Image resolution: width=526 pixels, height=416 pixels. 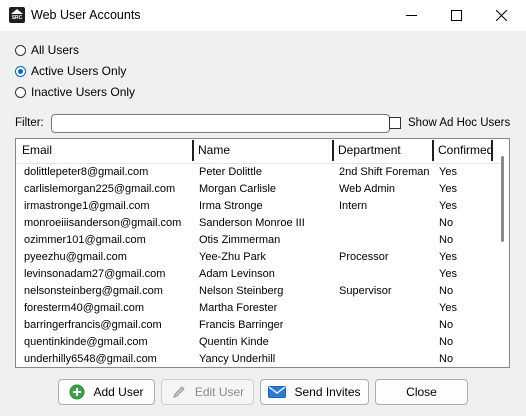 I want to click on cell-name: Martha Forester, so click(x=238, y=308).